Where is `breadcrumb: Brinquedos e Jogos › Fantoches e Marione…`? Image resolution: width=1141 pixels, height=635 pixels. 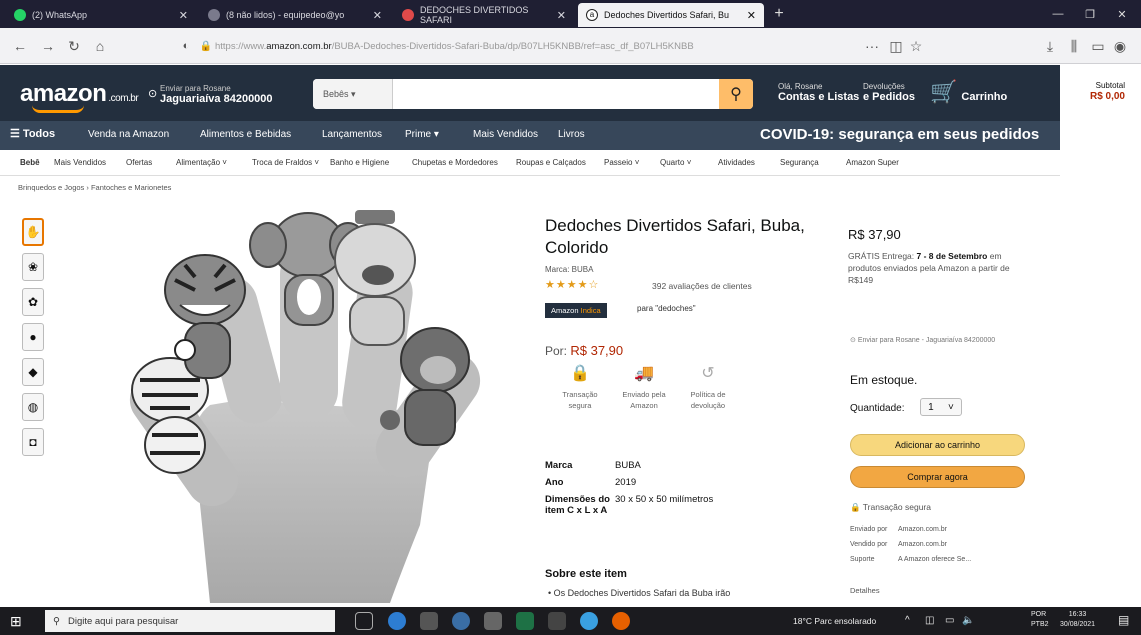 breadcrumb: Brinquedos e Jogos › Fantoches e Marione… is located at coordinates (94, 187).